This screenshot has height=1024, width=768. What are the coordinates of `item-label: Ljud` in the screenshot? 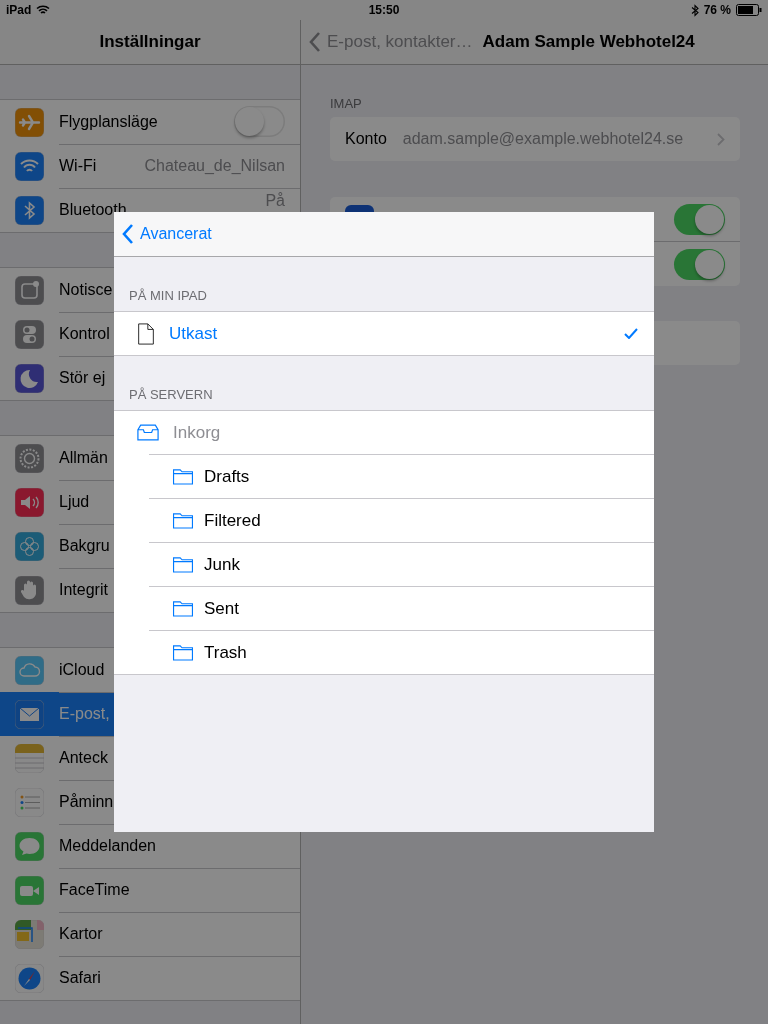 It's located at (74, 501).